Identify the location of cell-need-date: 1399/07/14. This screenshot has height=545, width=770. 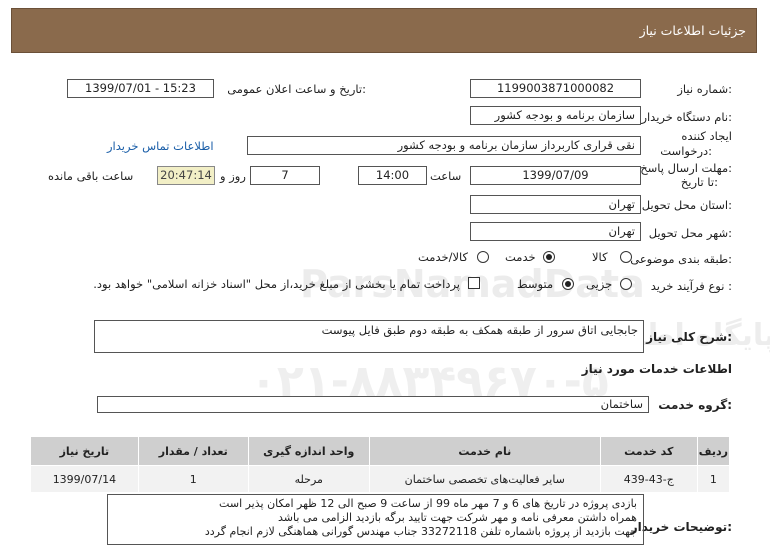
(84, 479).